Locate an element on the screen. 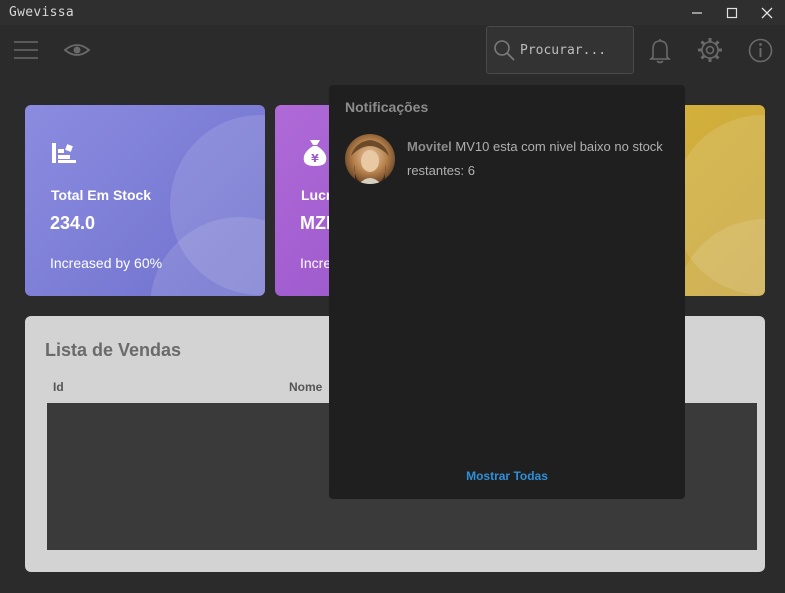  money-bag-icon: ¥ is located at coordinates (315, 154).